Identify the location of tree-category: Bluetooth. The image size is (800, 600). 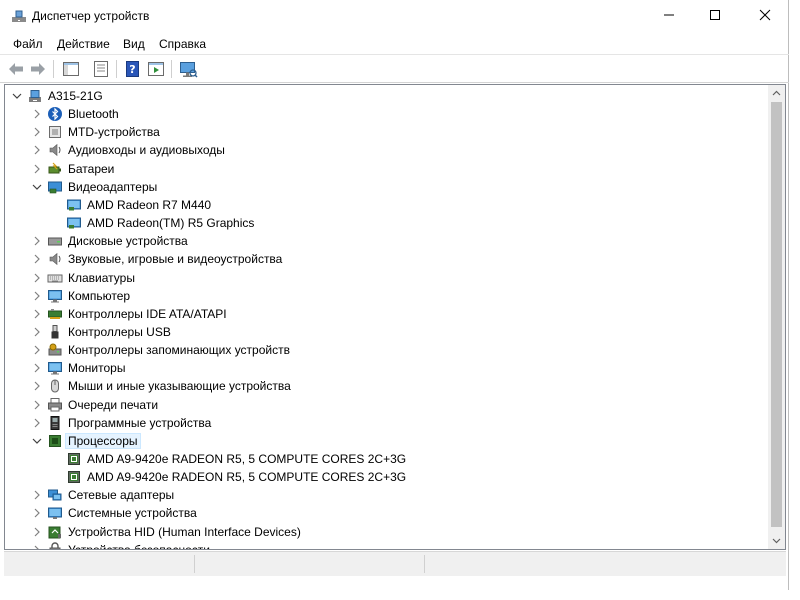
(385, 114).